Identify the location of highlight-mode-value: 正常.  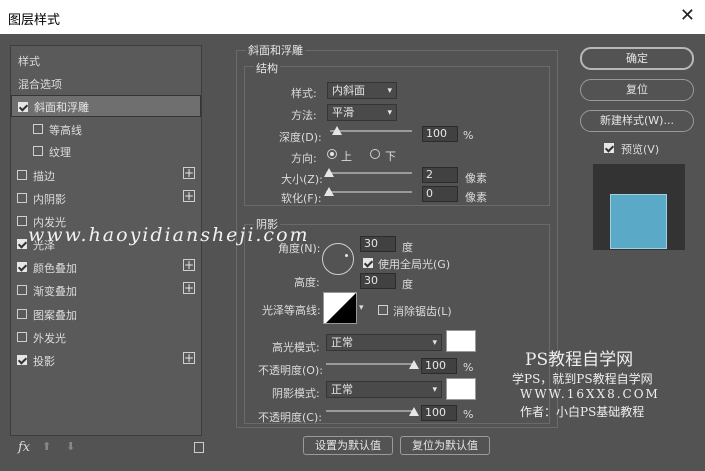
(342, 342).